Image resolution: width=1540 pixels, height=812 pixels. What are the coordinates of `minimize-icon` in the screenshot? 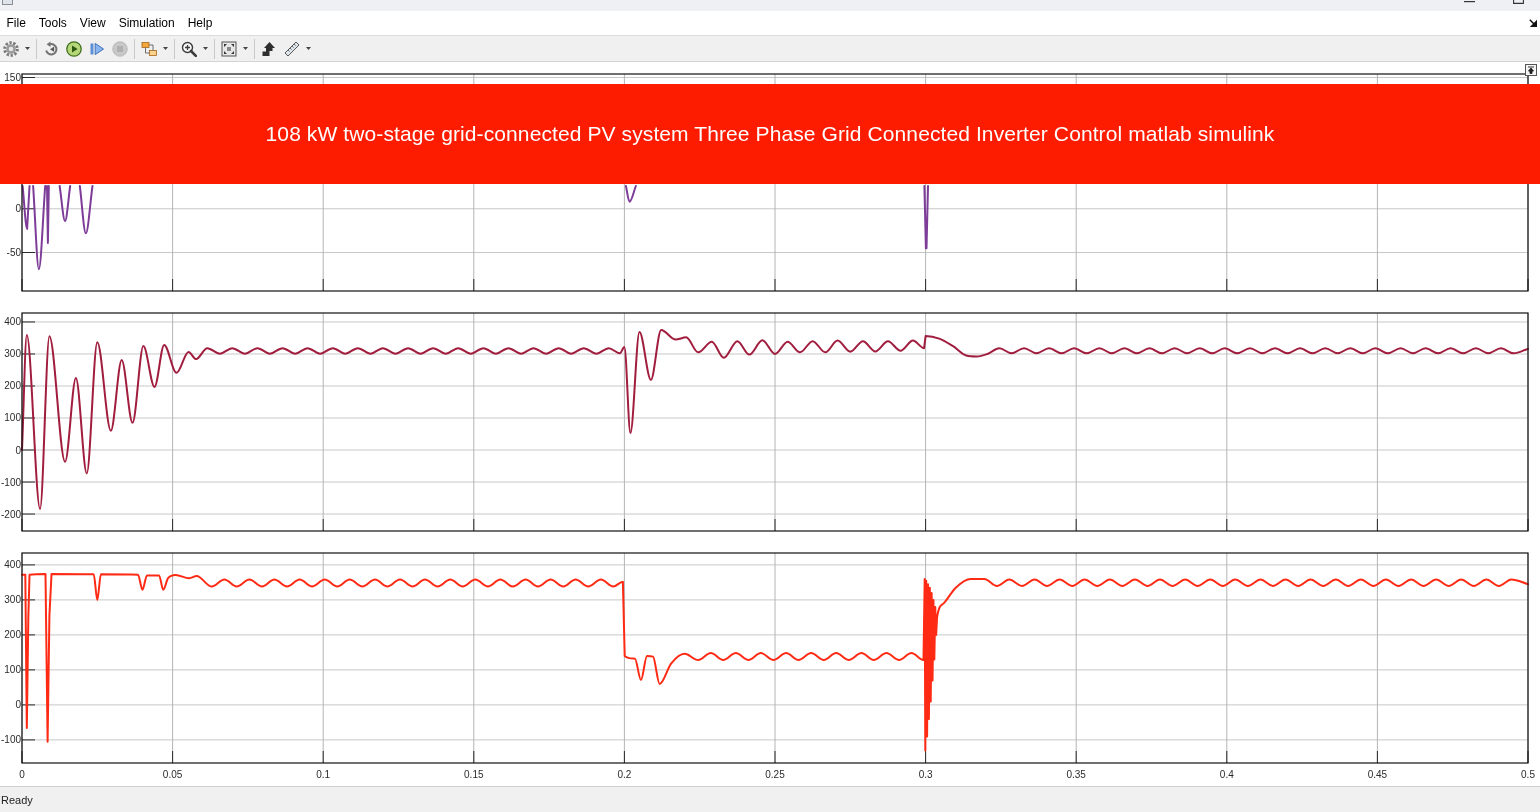 It's located at (1469, 2).